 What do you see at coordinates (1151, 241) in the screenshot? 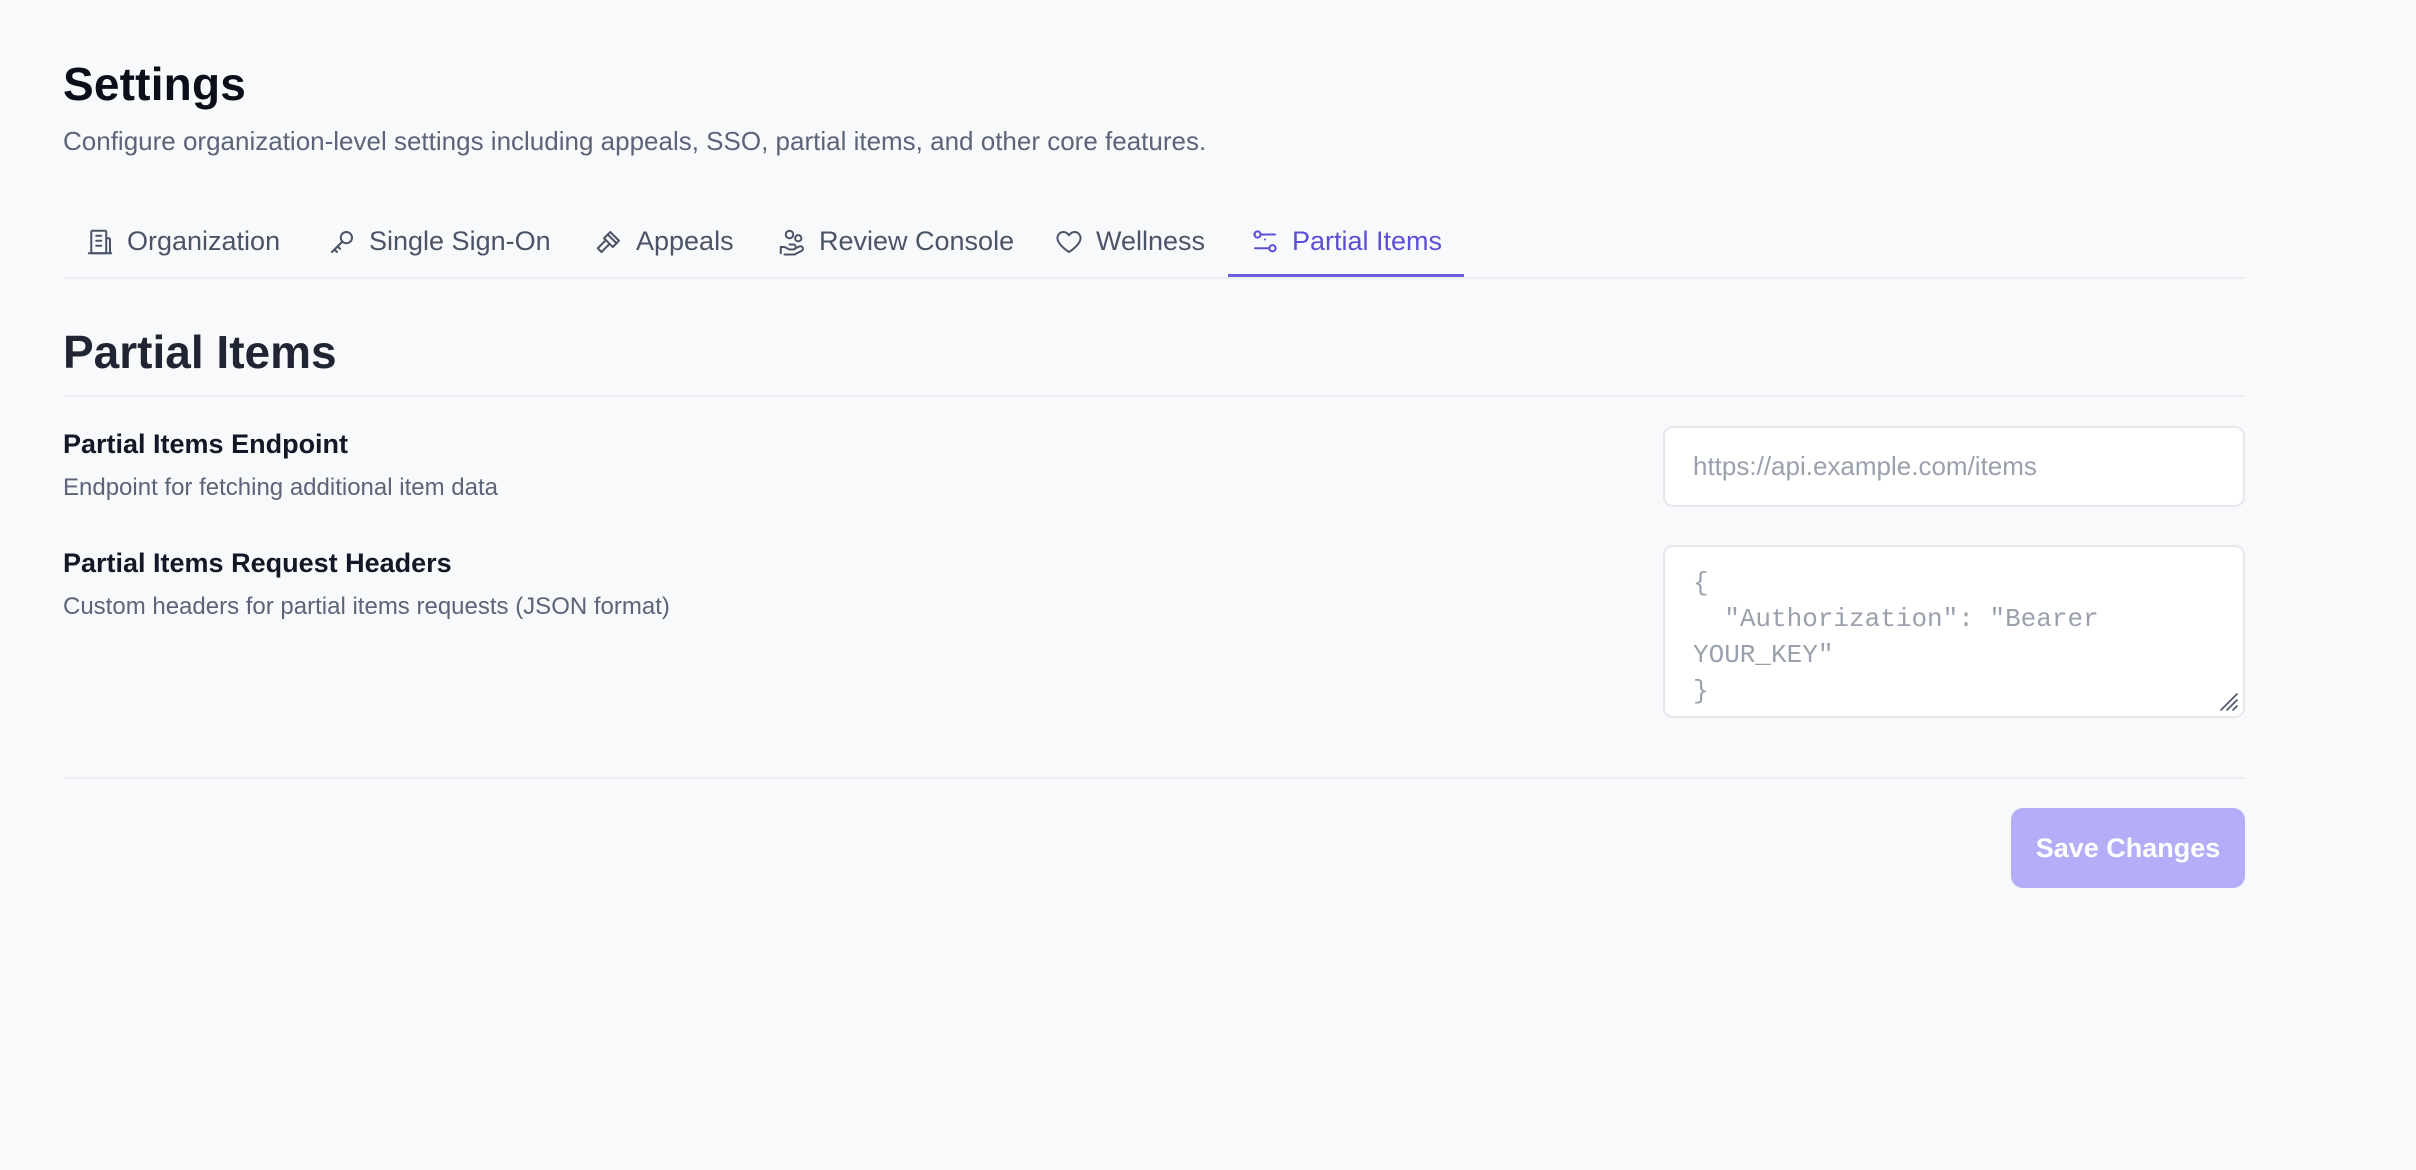
I see `tab-wellness-label: Wellness` at bounding box center [1151, 241].